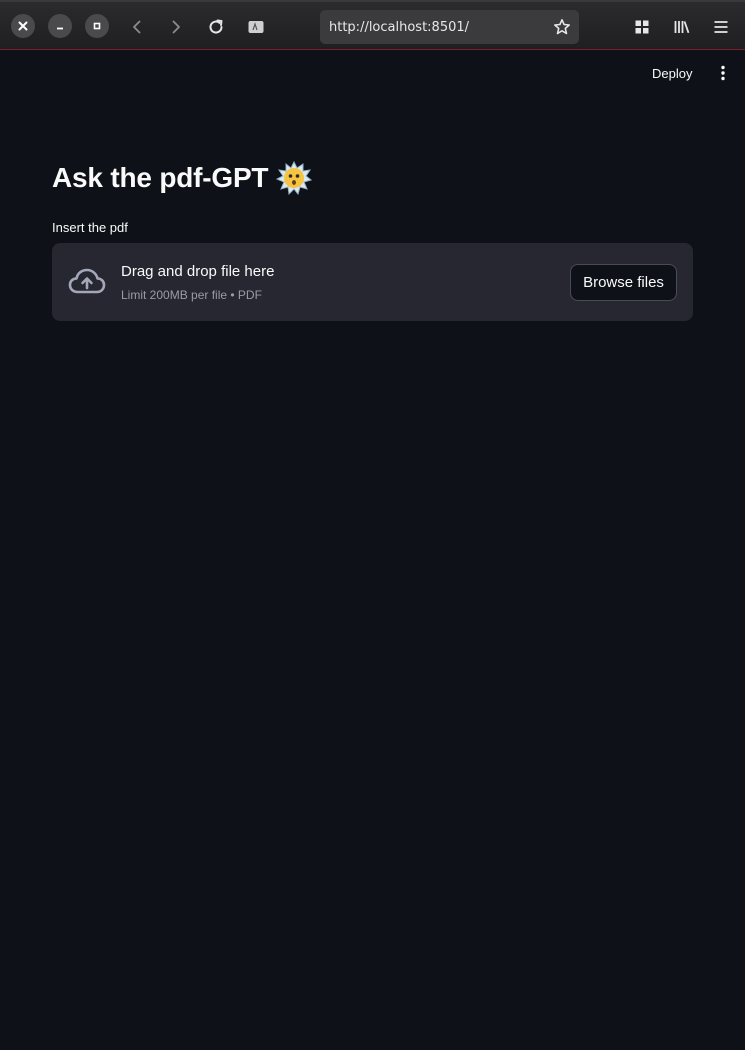  Describe the element at coordinates (87, 281) in the screenshot. I see `cloud-upload-icon` at that location.